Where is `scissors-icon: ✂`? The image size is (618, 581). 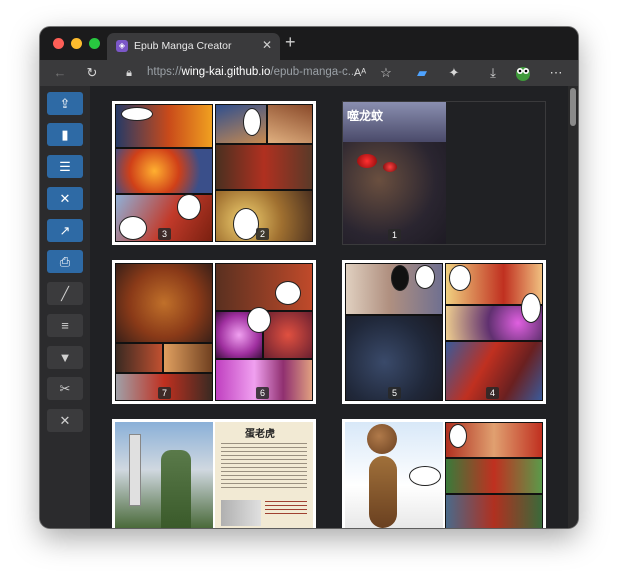
scissors-icon: ✂ is located at coordinates (65, 388).